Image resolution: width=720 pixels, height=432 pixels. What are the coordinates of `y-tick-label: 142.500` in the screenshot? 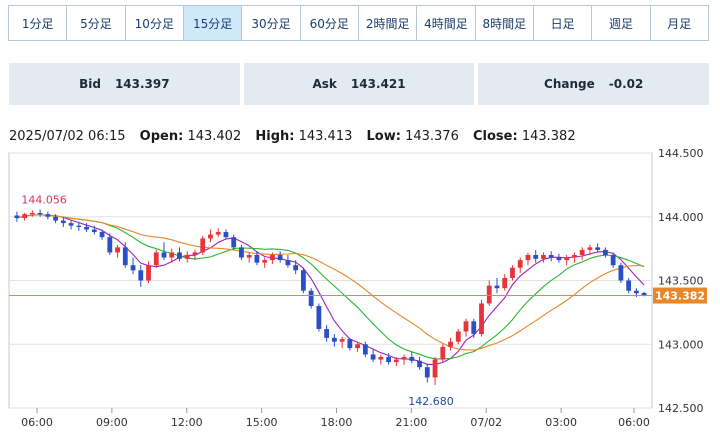 It's located at (681, 408).